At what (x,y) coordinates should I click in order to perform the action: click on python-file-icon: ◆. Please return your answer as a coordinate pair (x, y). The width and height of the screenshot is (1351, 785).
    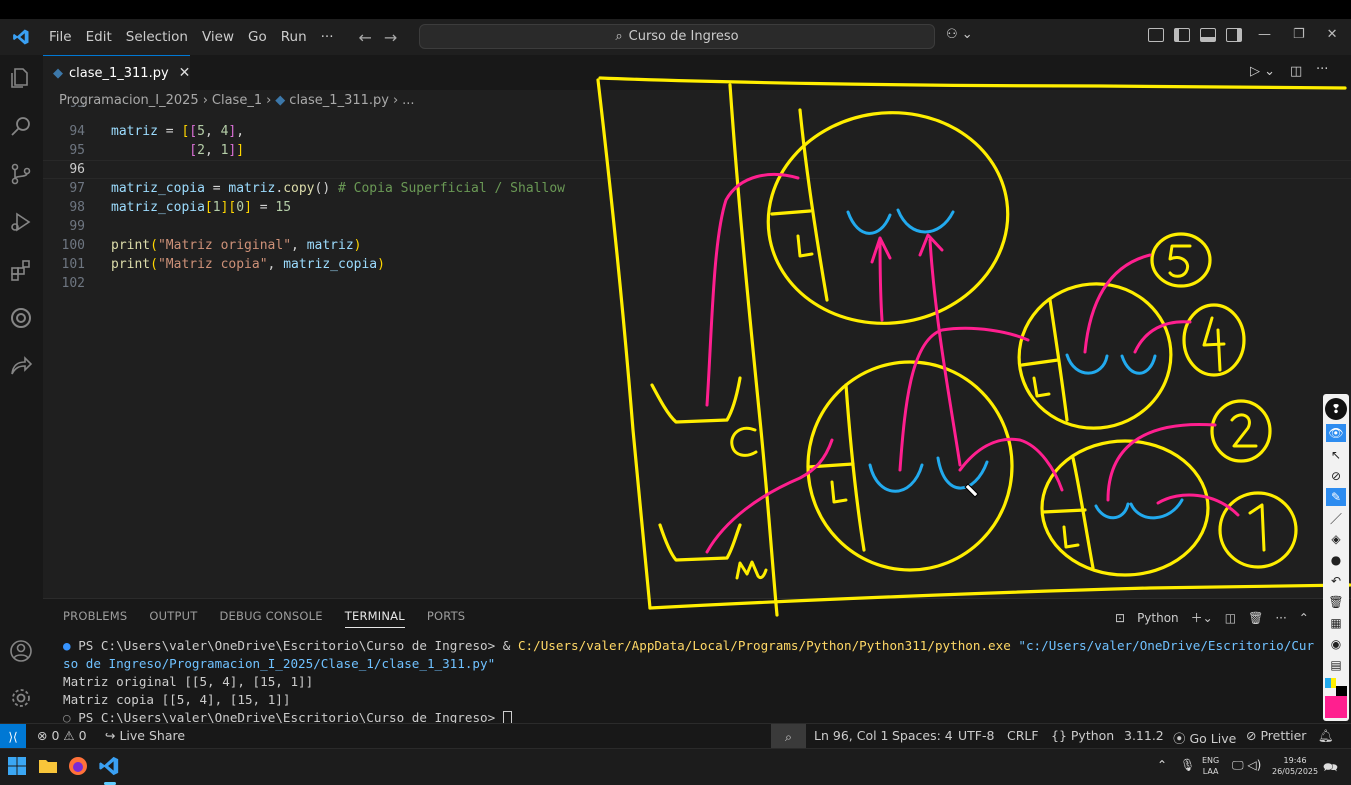
    Looking at the image, I should click on (58, 73).